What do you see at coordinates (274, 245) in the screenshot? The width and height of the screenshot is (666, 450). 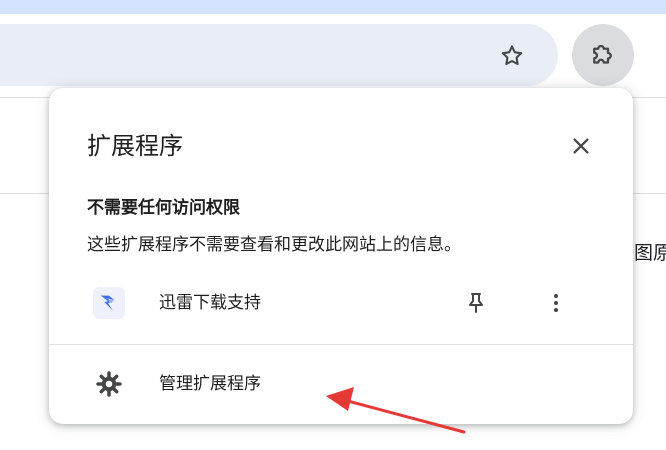 I see `section-description: 这些扩展程序不需要查看和更改此网站上的信息。` at bounding box center [274, 245].